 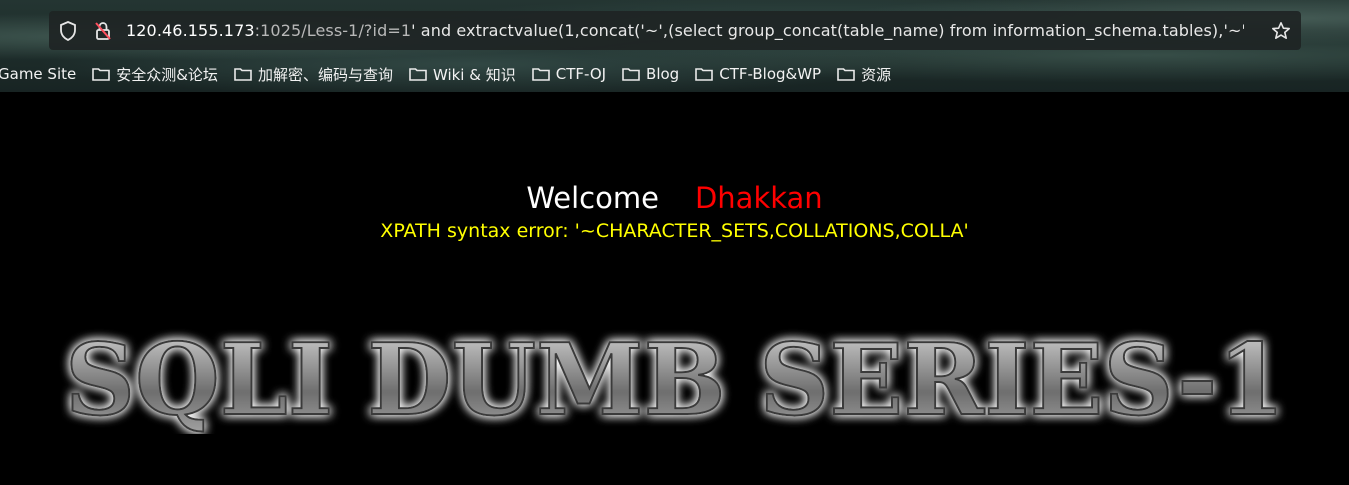 I want to click on welcome-label: Welcome, so click(x=592, y=198).